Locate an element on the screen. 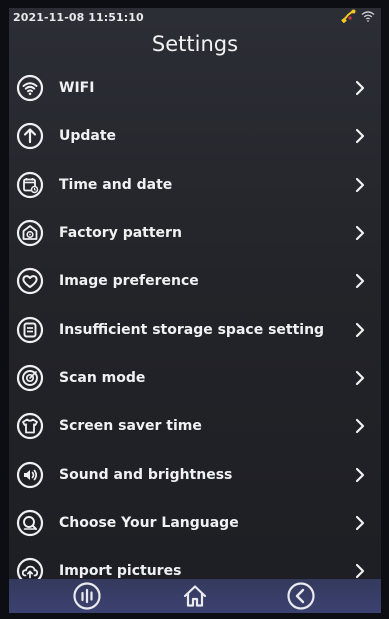 Image resolution: width=389 pixels, height=619 pixels. menu-item-label: Update is located at coordinates (88, 136).